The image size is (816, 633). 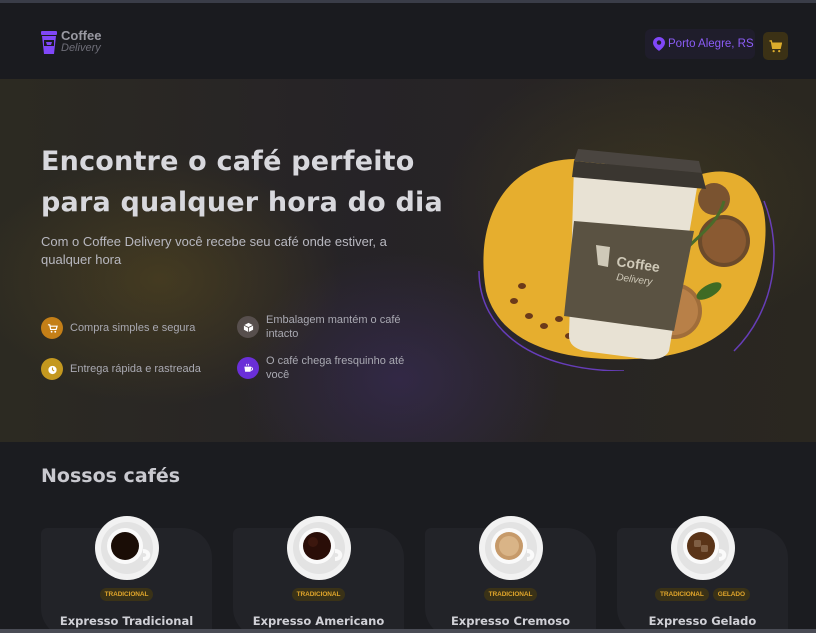 What do you see at coordinates (510, 621) in the screenshot?
I see `coffee-name: Expresso Cremoso` at bounding box center [510, 621].